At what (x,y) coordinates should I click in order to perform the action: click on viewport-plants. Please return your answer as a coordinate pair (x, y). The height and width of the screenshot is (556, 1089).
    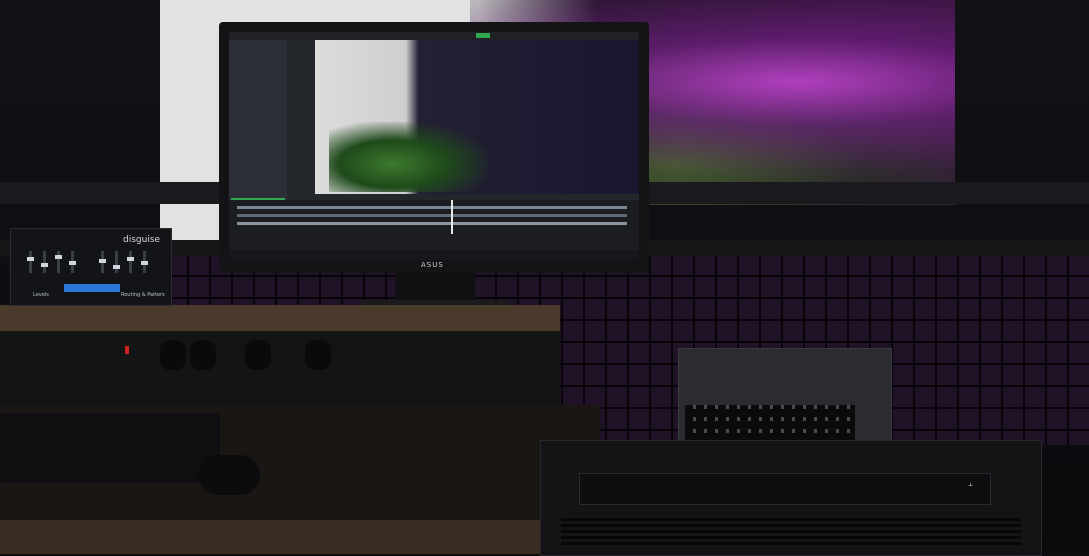
    Looking at the image, I should click on (409, 157).